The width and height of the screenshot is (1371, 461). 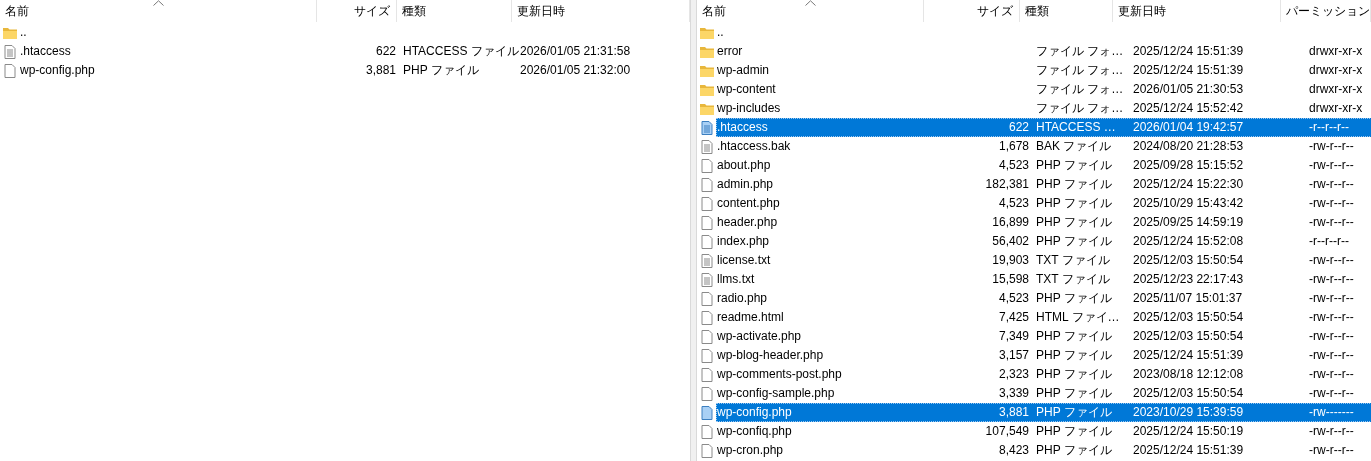 I want to click on file-name: .htaccess.bak, so click(x=754, y=146).